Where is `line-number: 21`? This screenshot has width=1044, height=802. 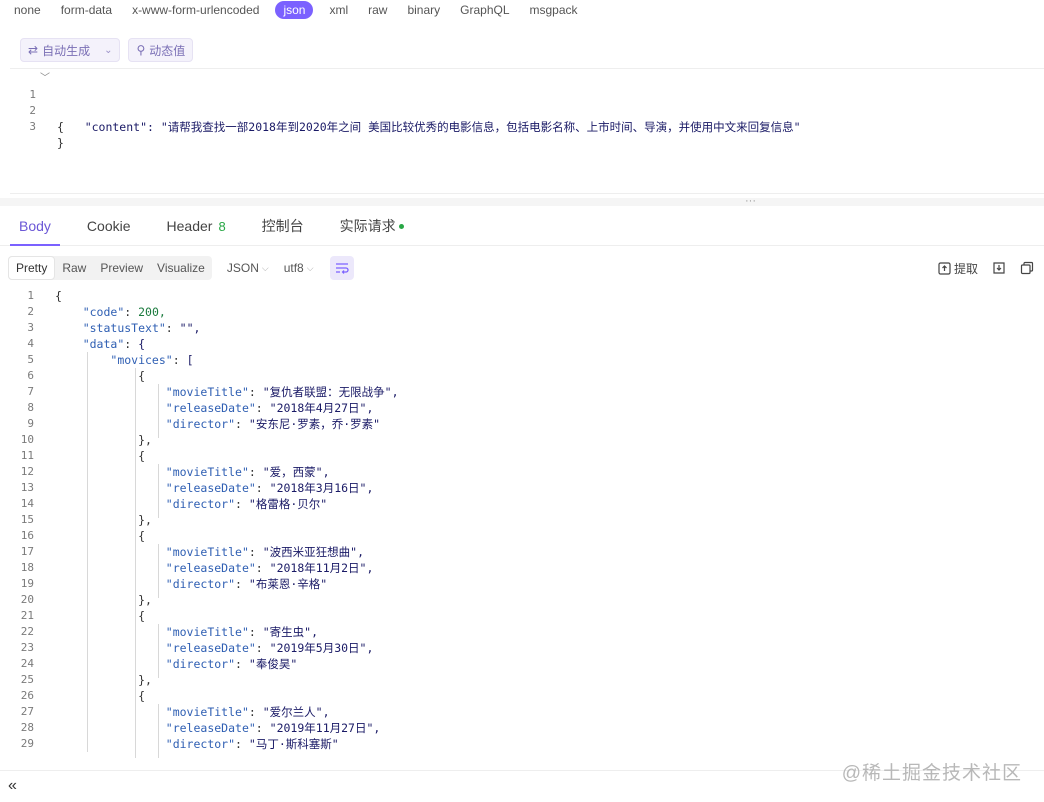 line-number: 21 is located at coordinates (27, 615).